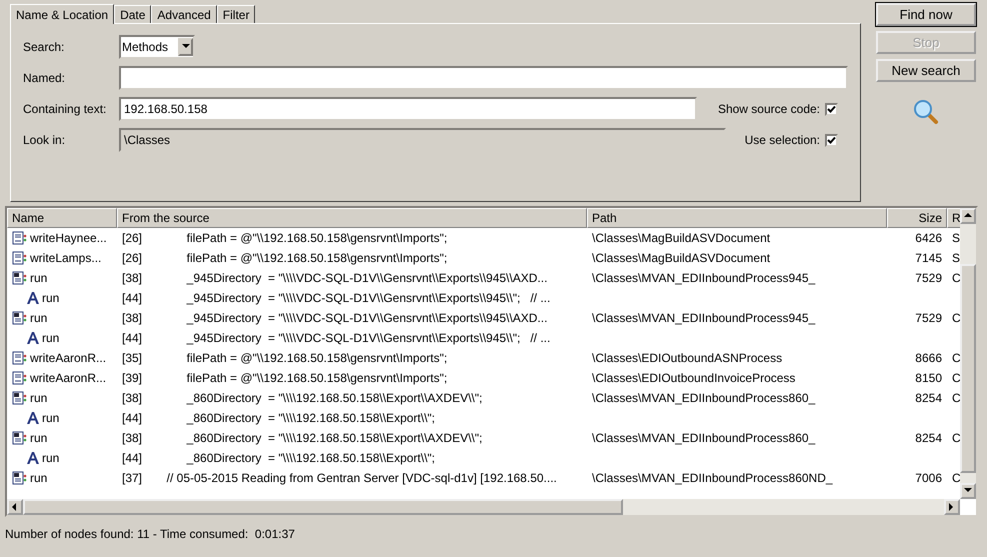 This screenshot has height=557, width=987. I want to click on line-number: [37], so click(133, 478).